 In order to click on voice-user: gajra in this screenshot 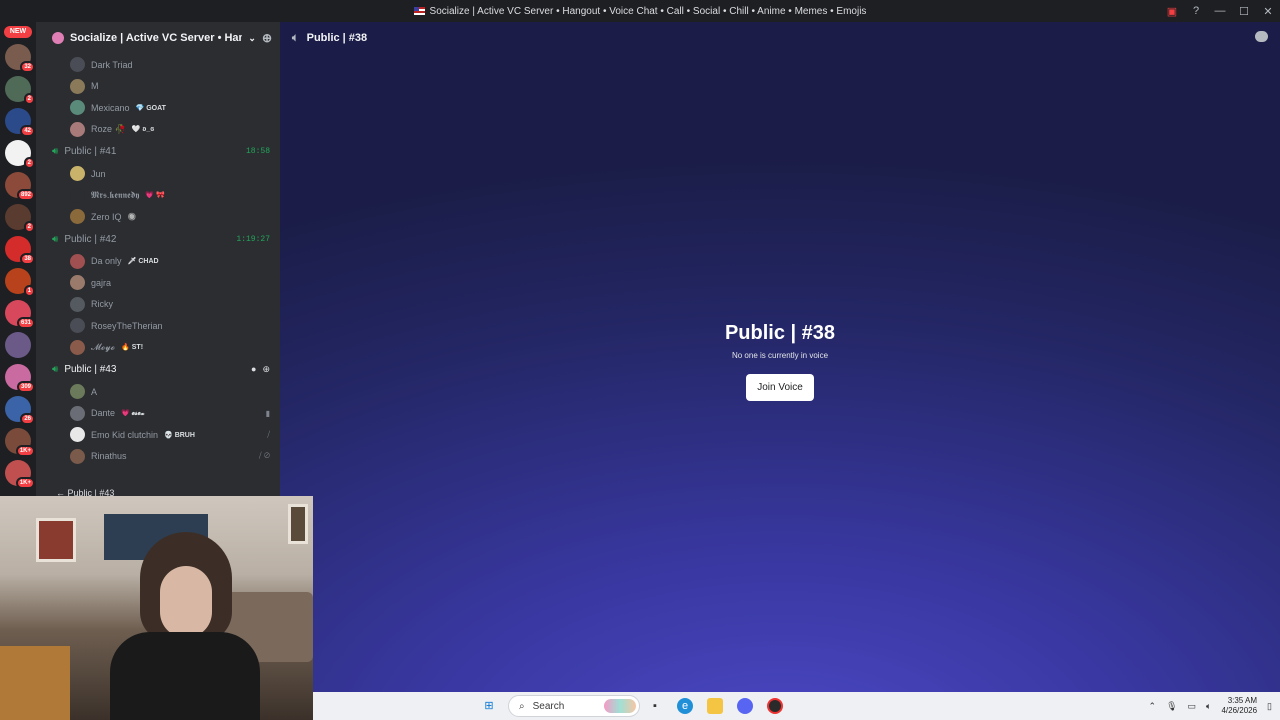, I will do `click(158, 283)`.